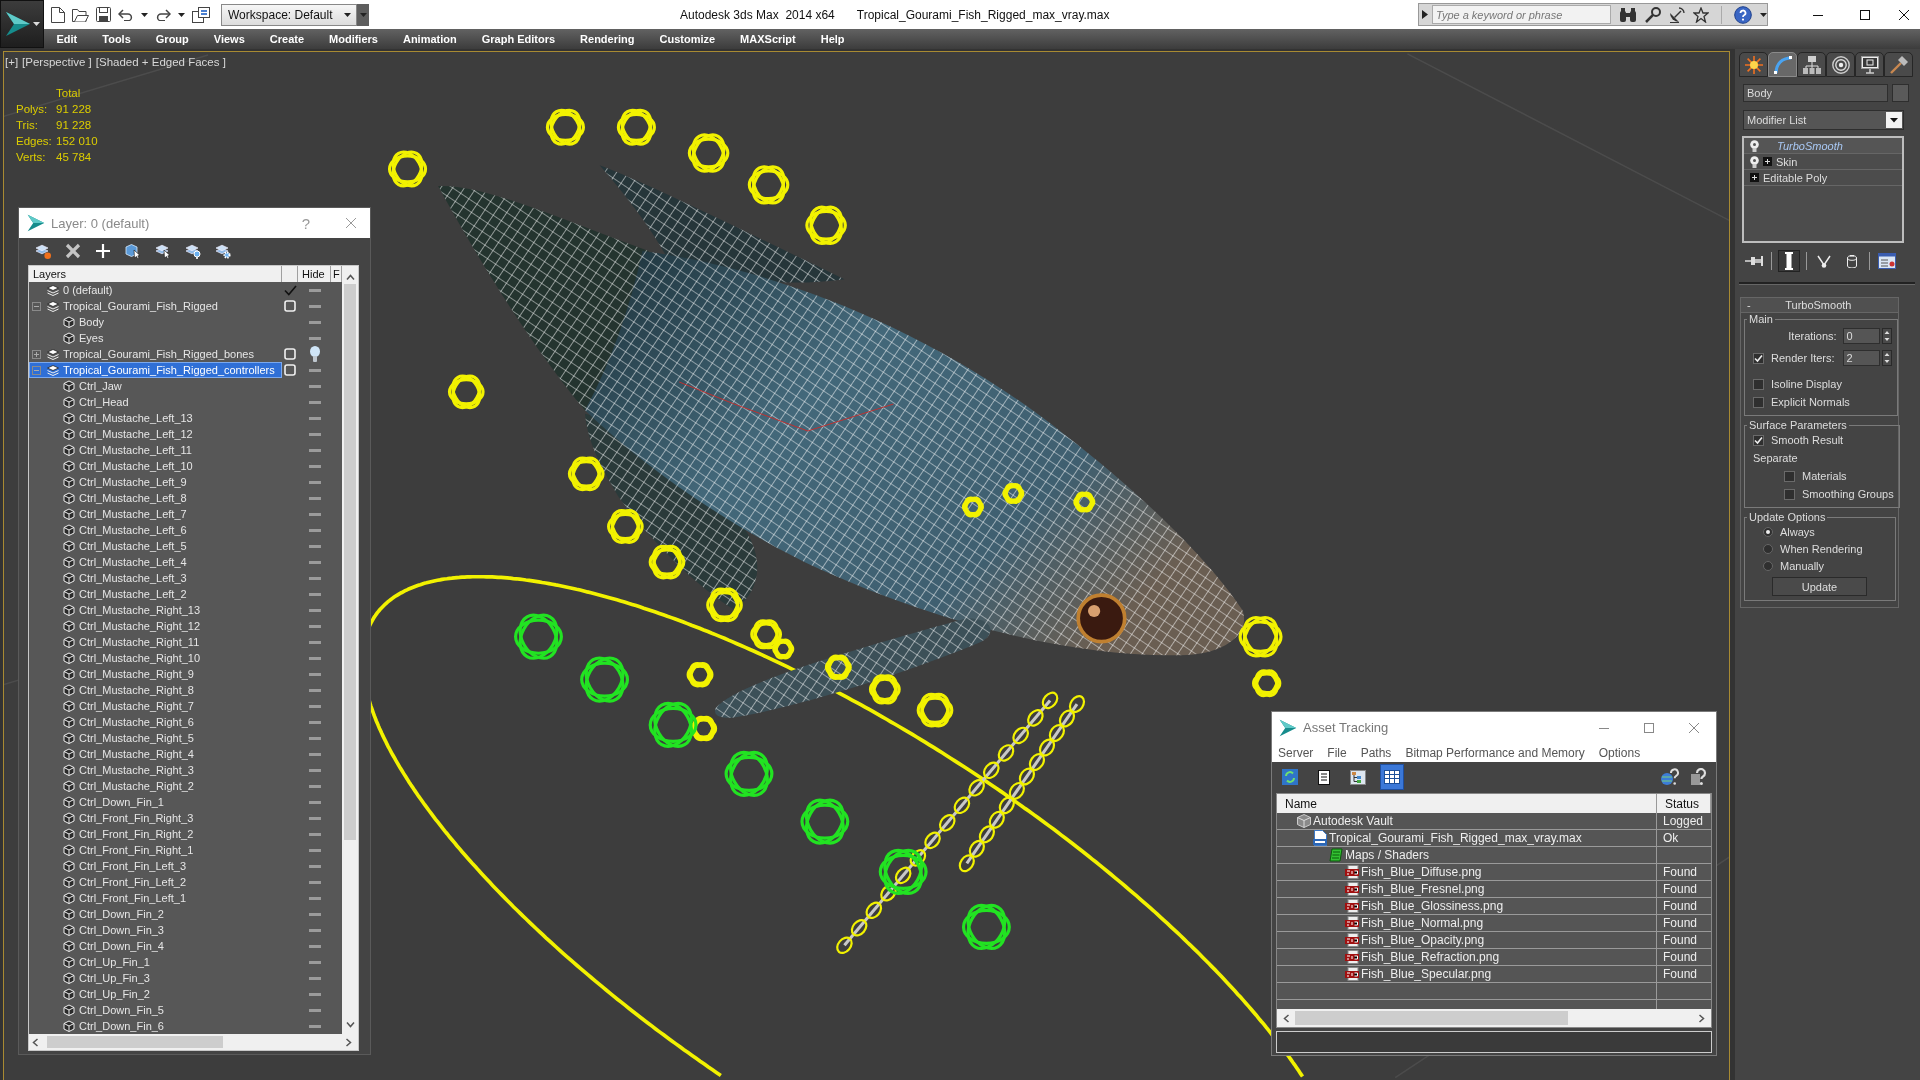 The width and height of the screenshot is (1920, 1080). I want to click on viewport-label: [+], so click(12, 62).